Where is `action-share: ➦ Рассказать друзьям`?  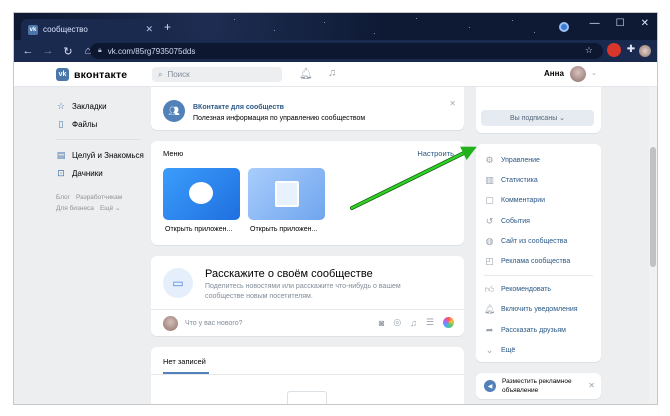
action-share: ➦ Рассказать друзьям is located at coordinates (525, 330).